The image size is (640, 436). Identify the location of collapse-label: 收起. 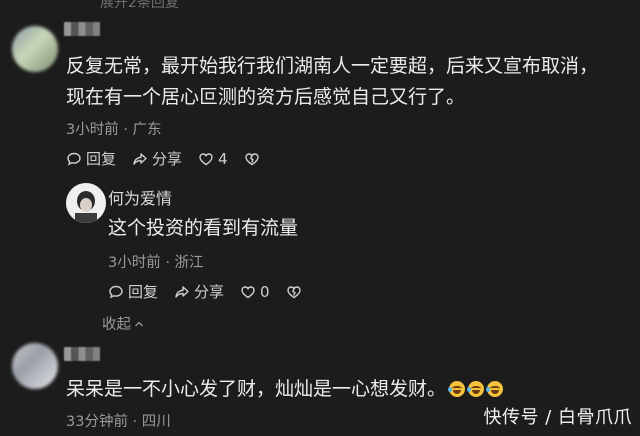
(116, 325).